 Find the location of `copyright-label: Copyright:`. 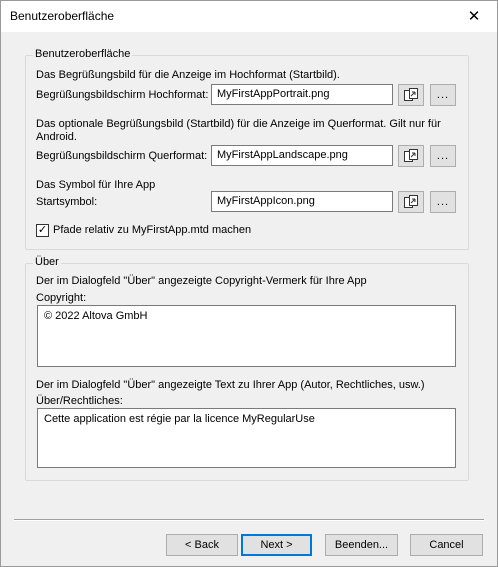

copyright-label: Copyright: is located at coordinates (61, 298).